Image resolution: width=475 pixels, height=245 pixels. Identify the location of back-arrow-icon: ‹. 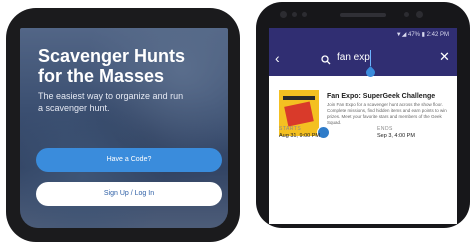
(277, 58).